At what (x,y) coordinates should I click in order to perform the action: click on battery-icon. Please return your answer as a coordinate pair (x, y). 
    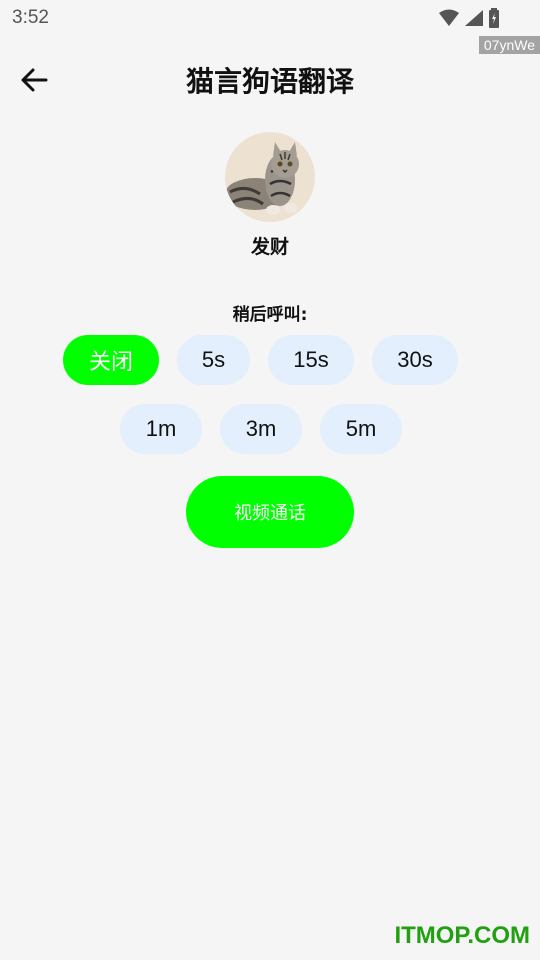
    Looking at the image, I should click on (494, 18).